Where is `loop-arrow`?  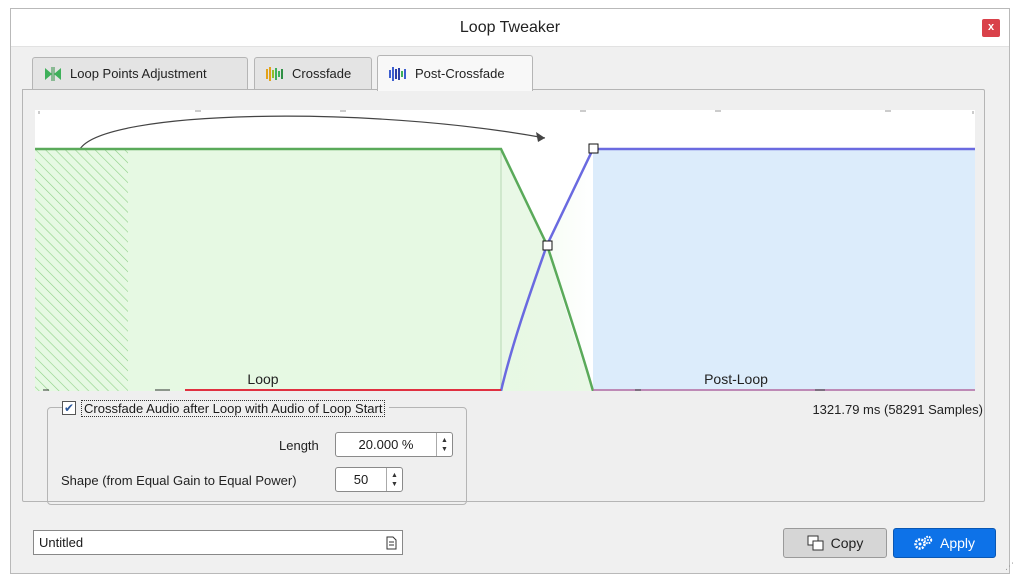
loop-arrow is located at coordinates (312, 132).